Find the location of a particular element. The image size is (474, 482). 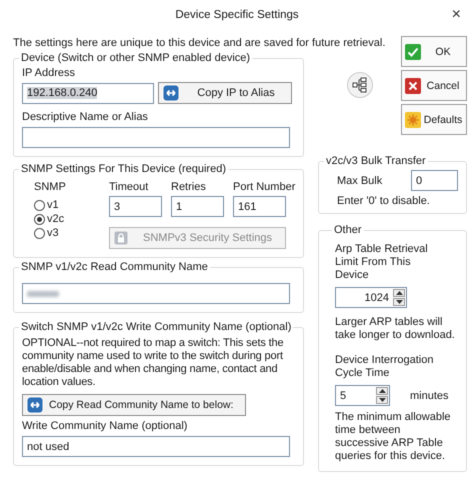

community-name-field is located at coordinates (156, 293).